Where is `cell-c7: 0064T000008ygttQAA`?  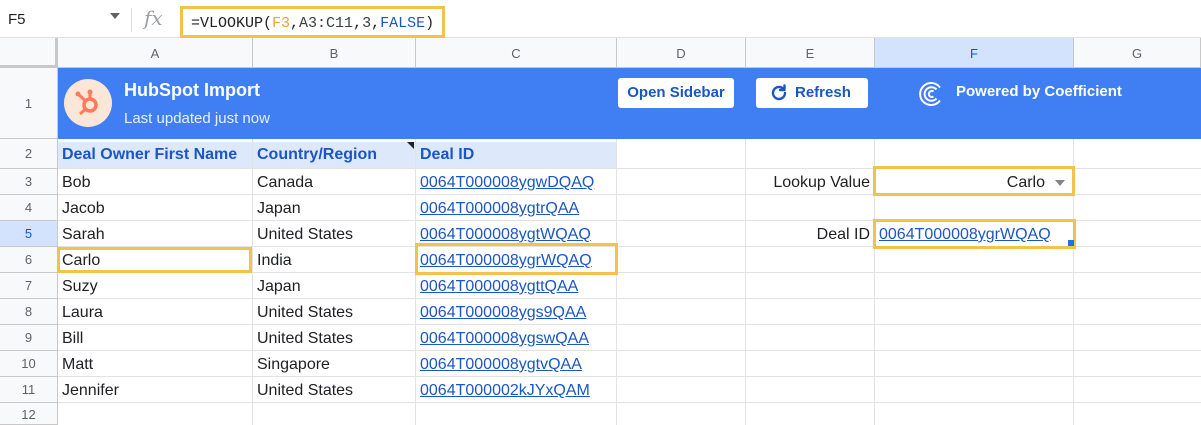 cell-c7: 0064T000008ygttQAA is located at coordinates (516, 286).